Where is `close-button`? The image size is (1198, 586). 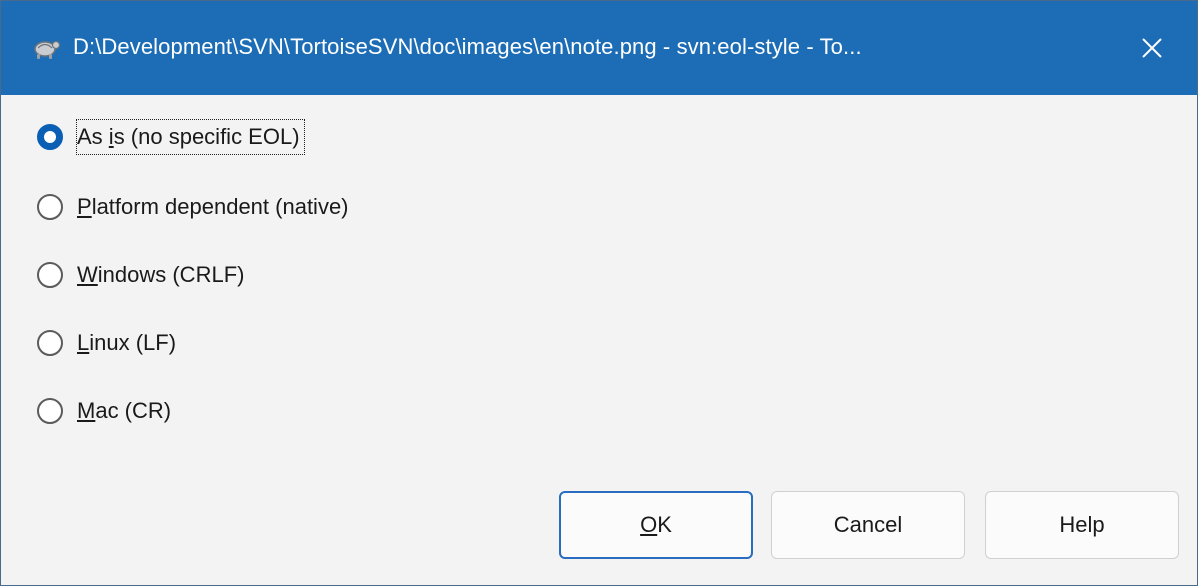
close-button is located at coordinates (1152, 48).